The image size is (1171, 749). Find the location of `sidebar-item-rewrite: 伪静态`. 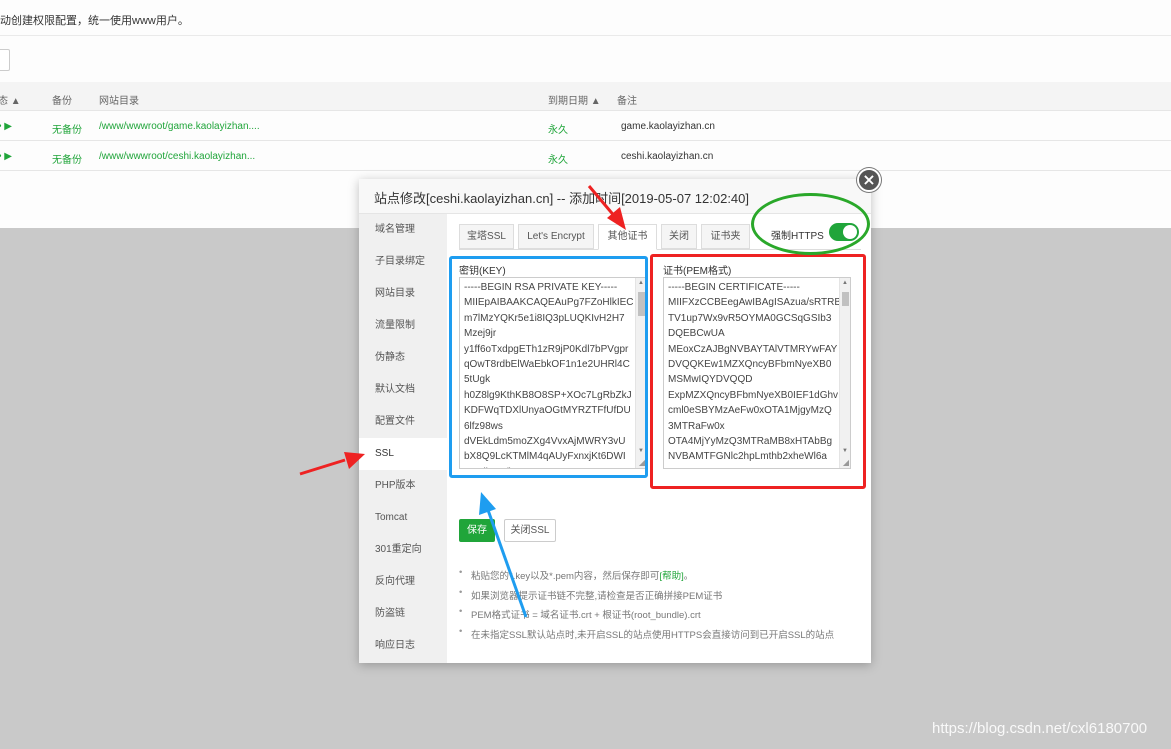

sidebar-item-rewrite: 伪静态 is located at coordinates (403, 358).